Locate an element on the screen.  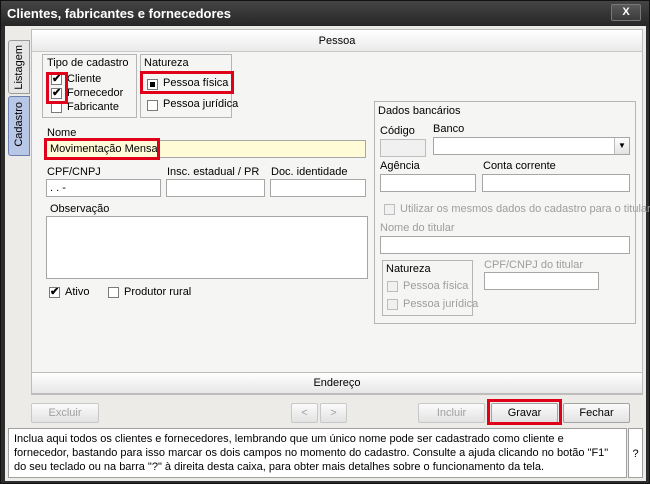
pessoa-section-header: Pessoa is located at coordinates (337, 41).